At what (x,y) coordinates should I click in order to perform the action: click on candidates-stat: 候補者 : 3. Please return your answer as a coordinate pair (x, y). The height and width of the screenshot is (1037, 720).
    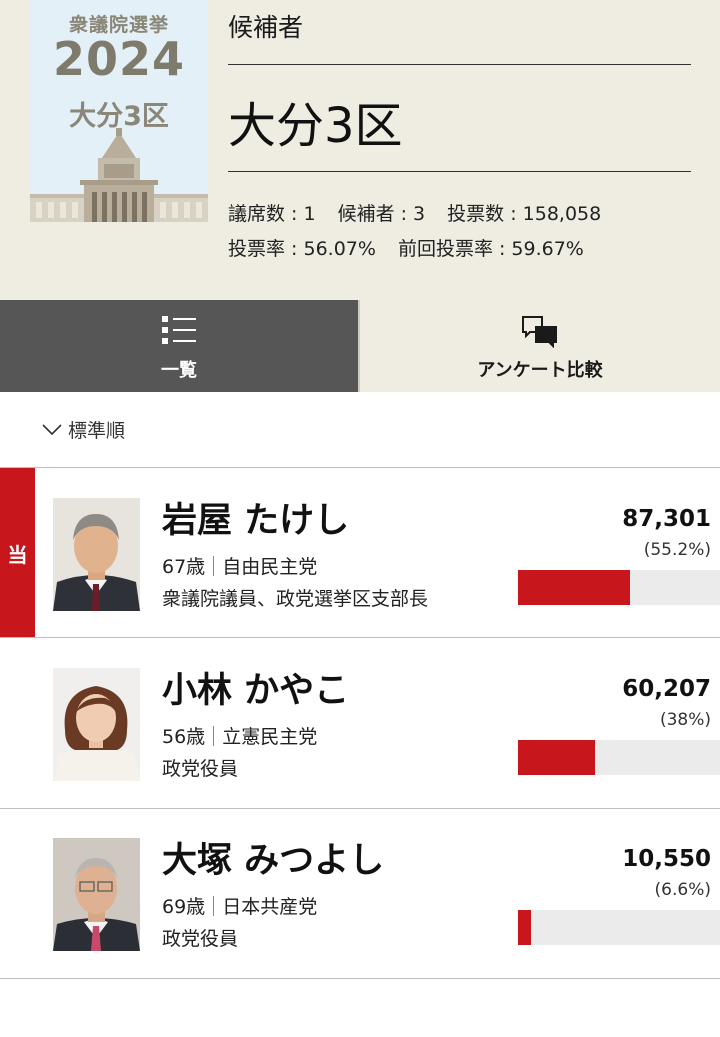
    Looking at the image, I should click on (381, 214).